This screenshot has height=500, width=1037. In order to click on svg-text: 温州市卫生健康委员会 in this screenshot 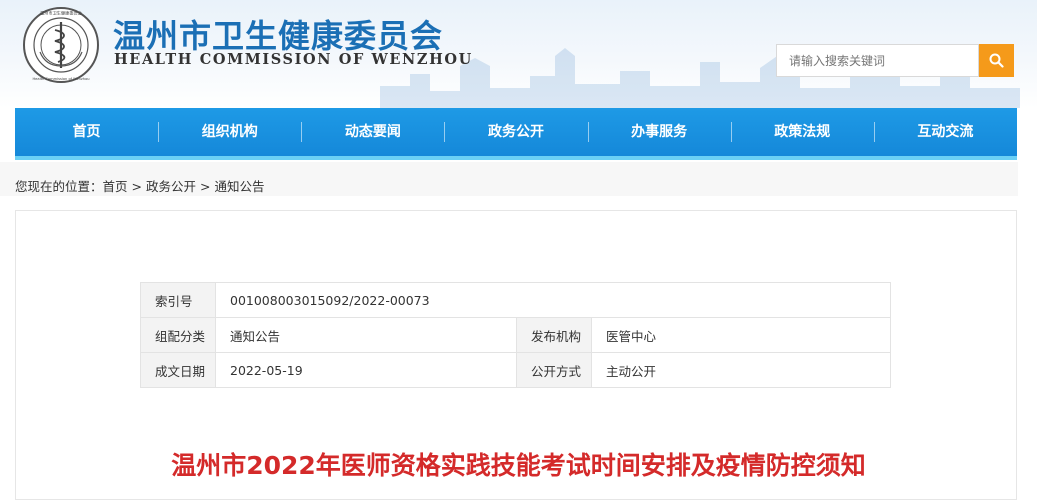, I will do `click(61, 13)`.